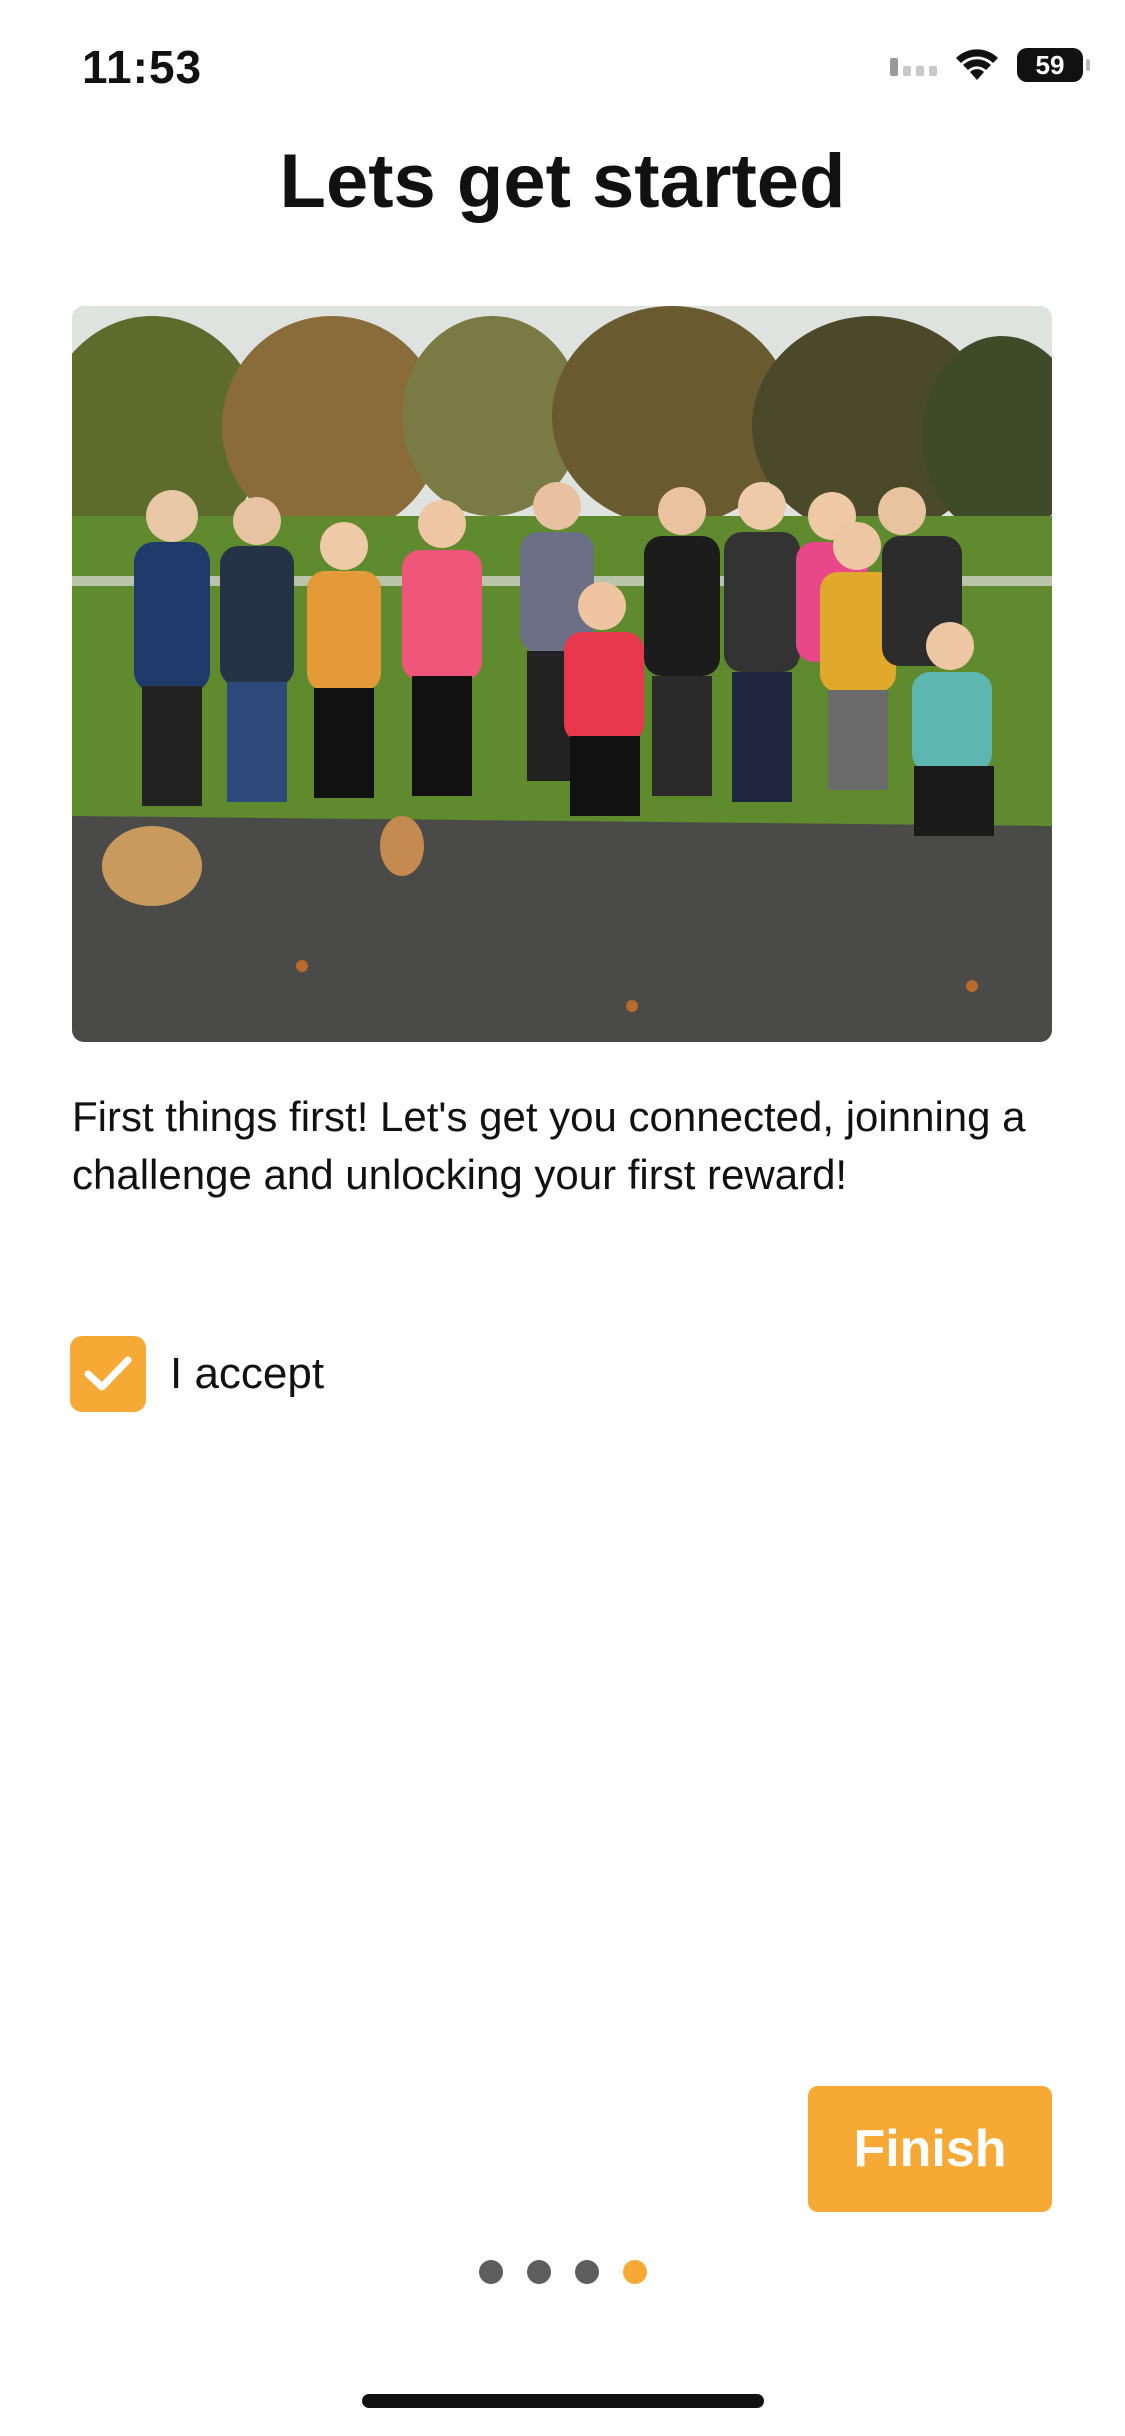  I want to click on checkmark-icon, so click(108, 1373).